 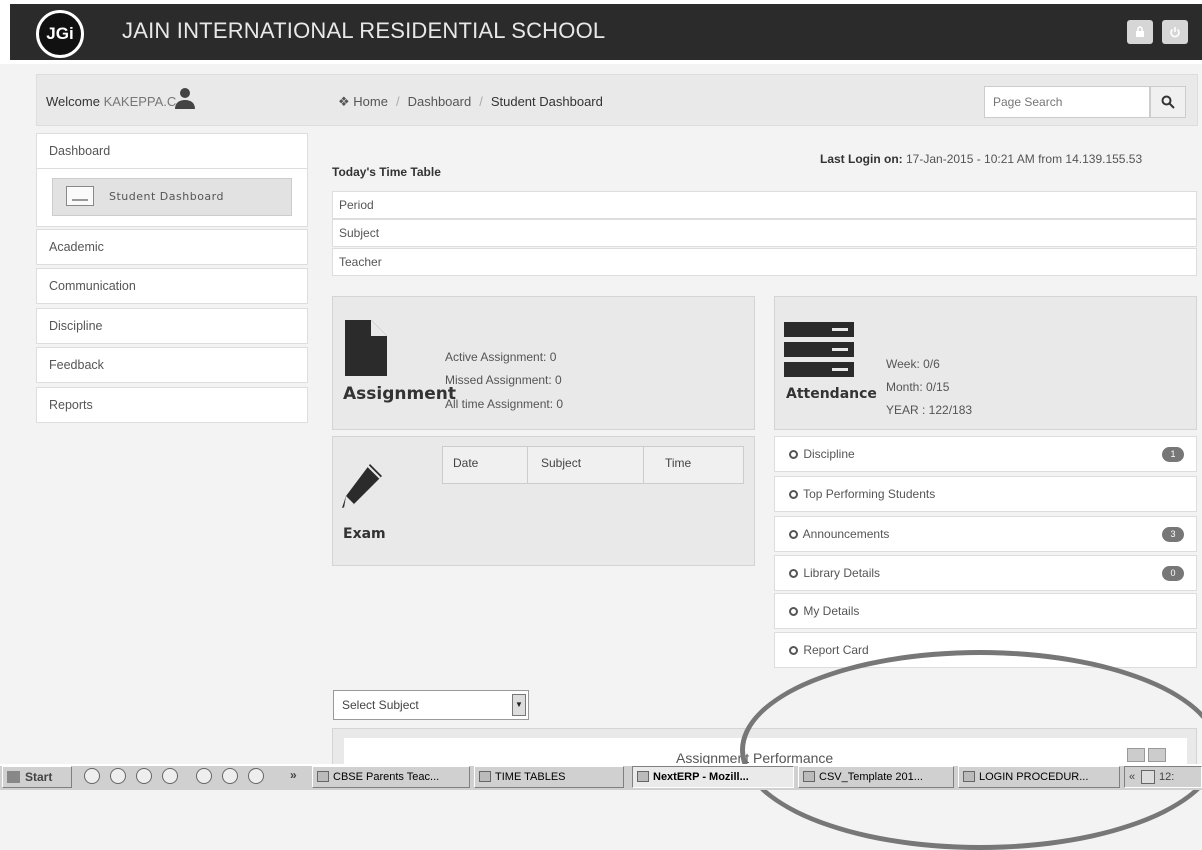 I want to click on exam-col-date: Date, so click(x=466, y=463).